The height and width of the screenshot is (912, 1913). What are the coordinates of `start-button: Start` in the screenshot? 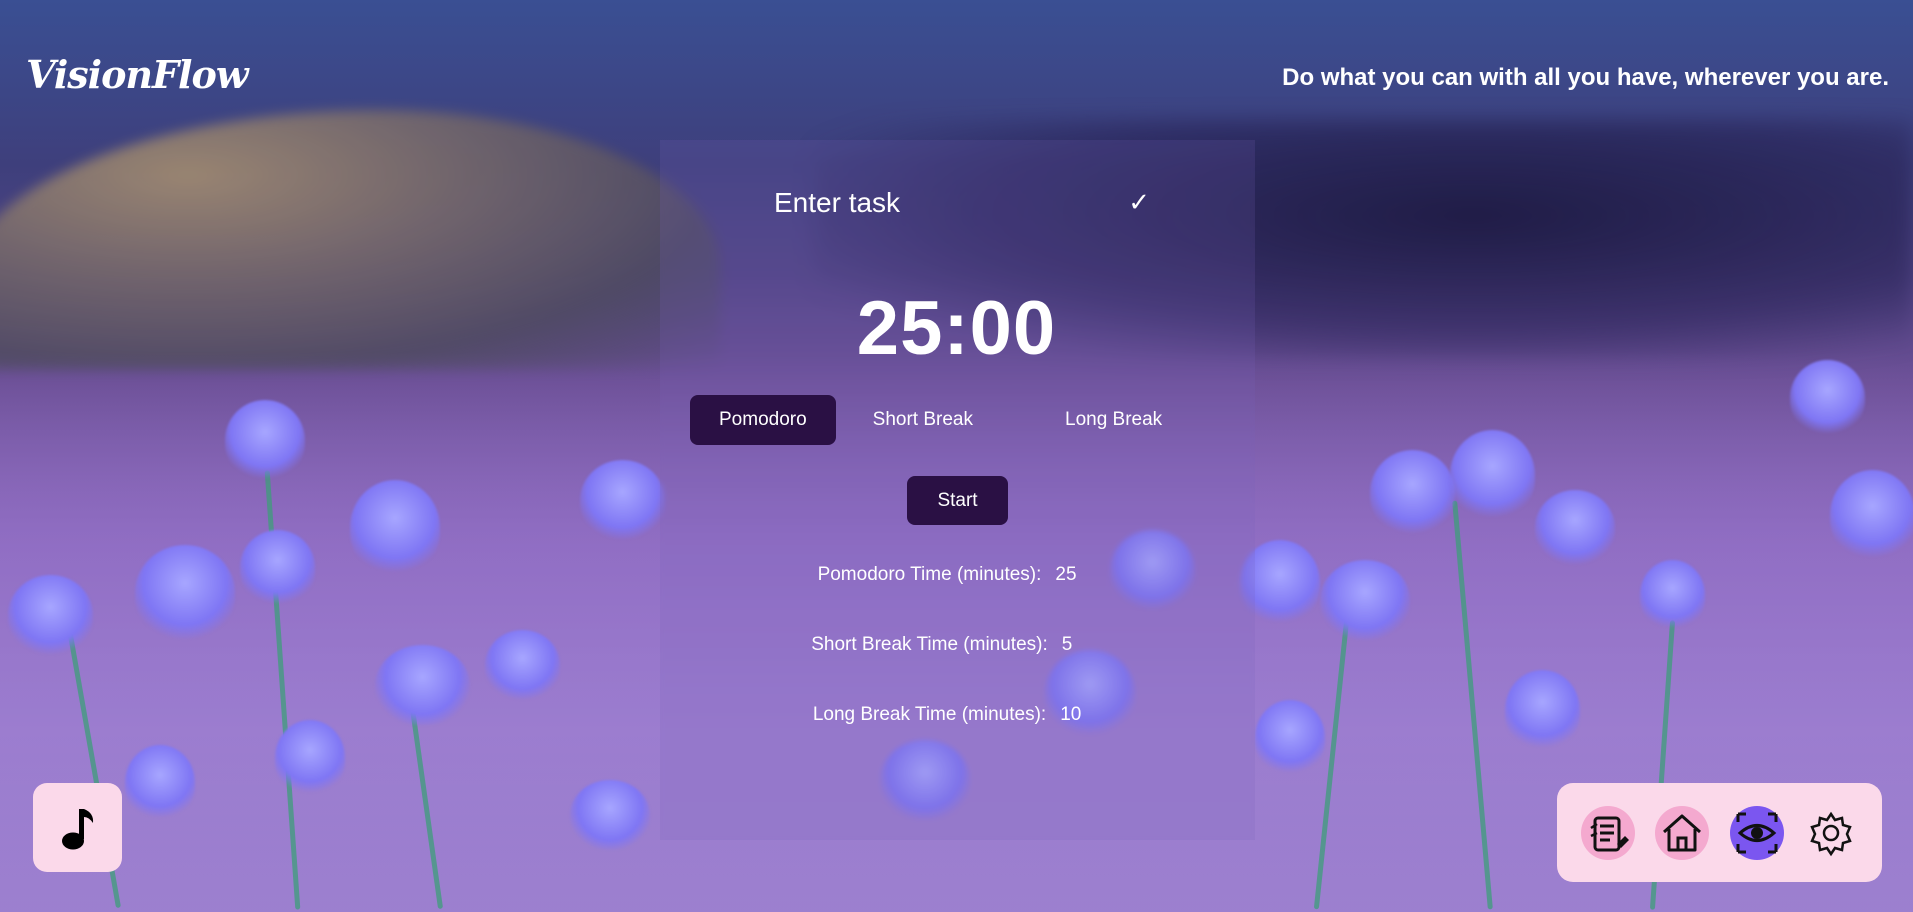 It's located at (957, 500).